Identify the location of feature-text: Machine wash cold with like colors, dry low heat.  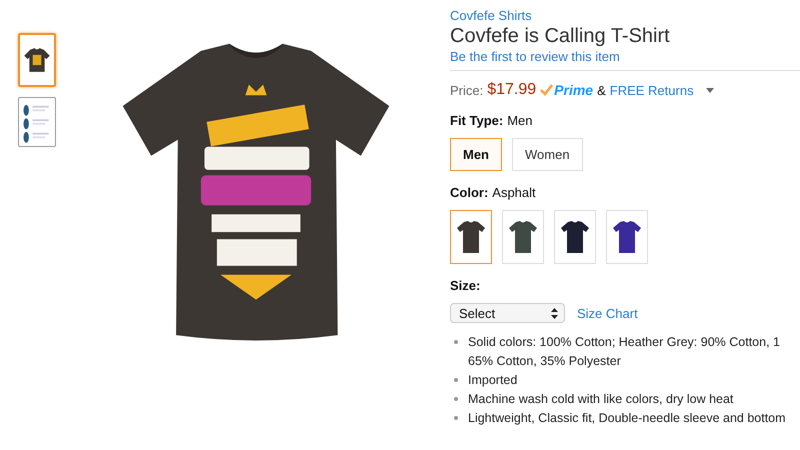
(601, 399).